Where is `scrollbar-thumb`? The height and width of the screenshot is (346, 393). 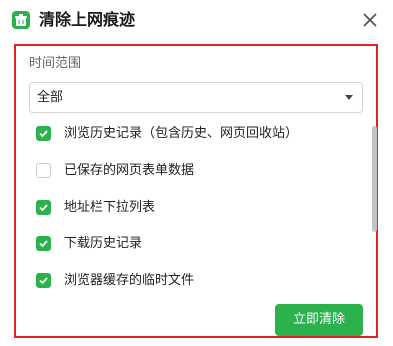 scrollbar-thumb is located at coordinates (374, 179).